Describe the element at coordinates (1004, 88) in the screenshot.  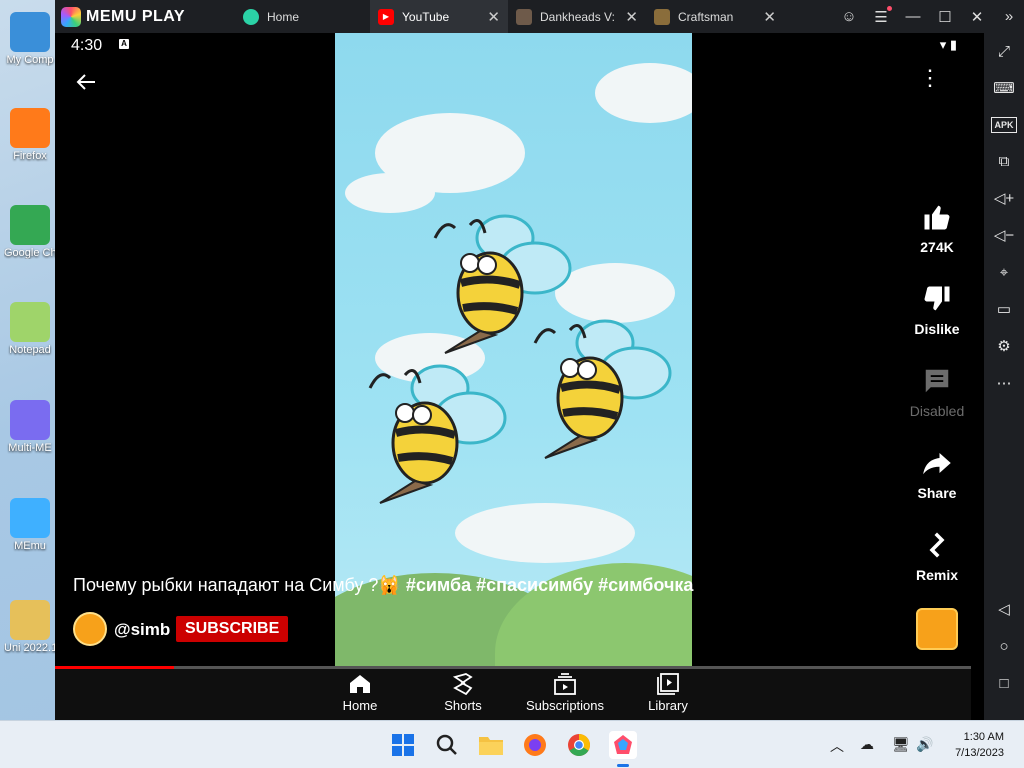
I see `keyboard-icon: ⌨` at that location.